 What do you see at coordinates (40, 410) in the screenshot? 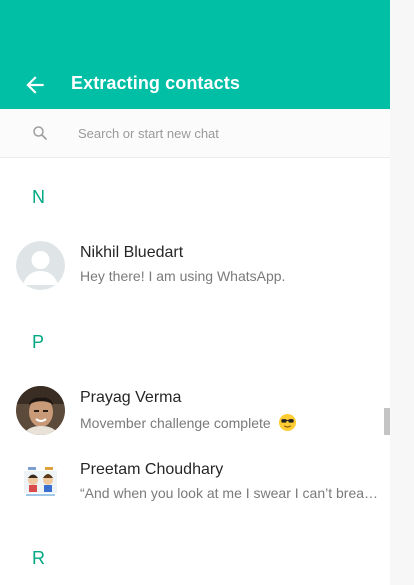
I see `photo-avatar` at bounding box center [40, 410].